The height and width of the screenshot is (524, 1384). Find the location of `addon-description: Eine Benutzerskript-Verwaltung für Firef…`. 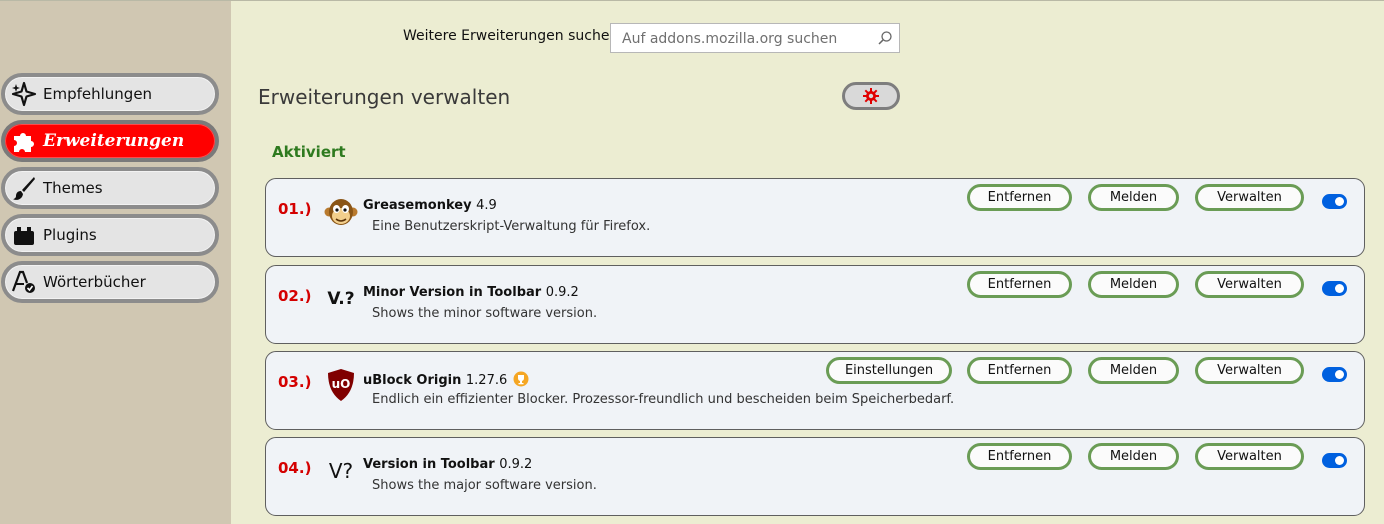

addon-description: Eine Benutzerskript-Verwaltung für Firef… is located at coordinates (511, 226).